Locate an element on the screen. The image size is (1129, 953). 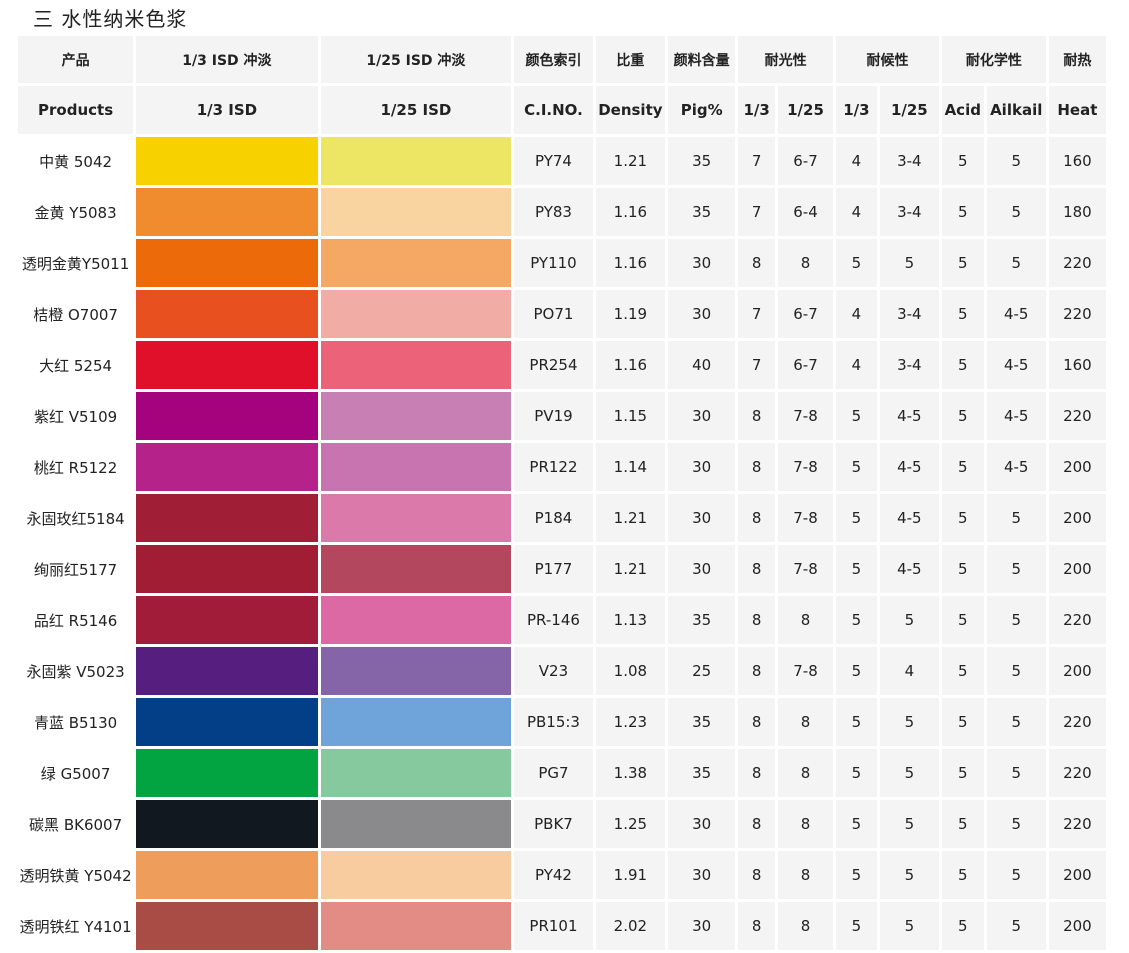
header-weather-125-en: 1/25 is located at coordinates (909, 110).